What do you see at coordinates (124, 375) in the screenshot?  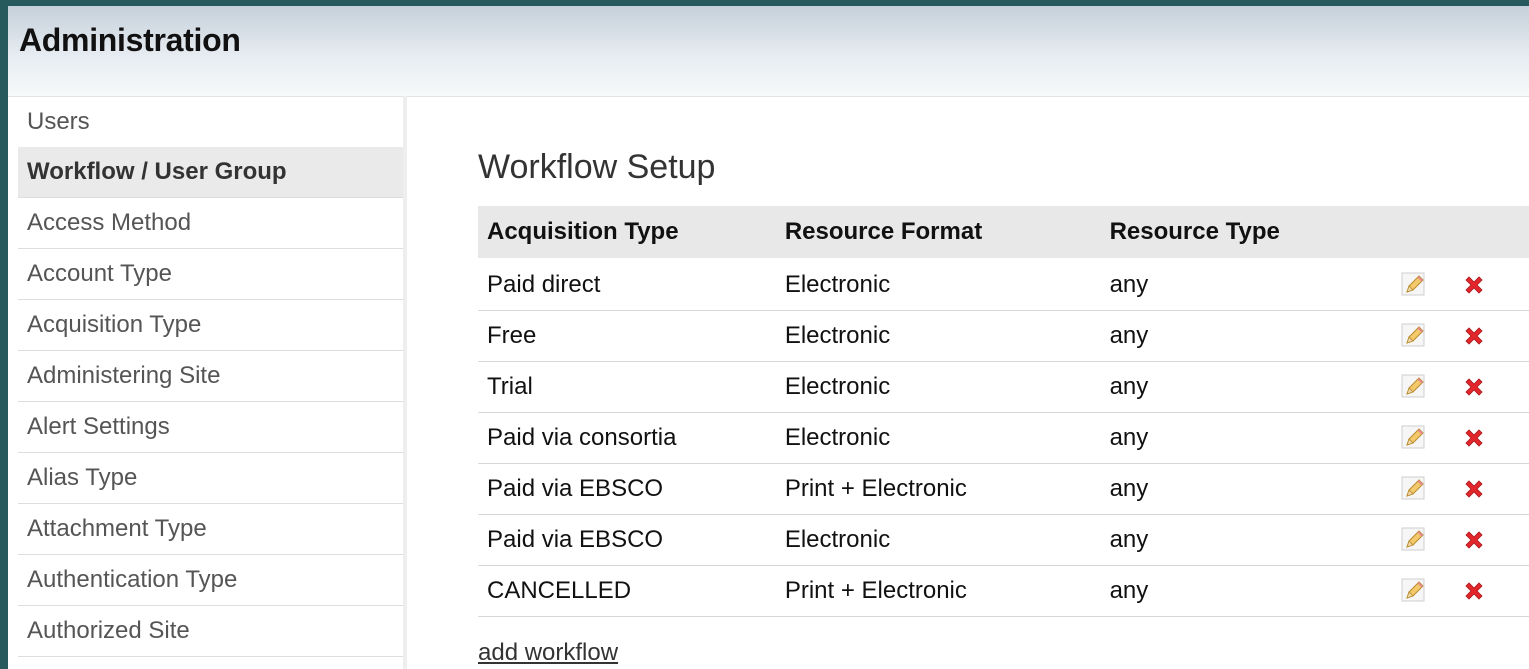 I see `sidebar-item-label: Administering Site` at bounding box center [124, 375].